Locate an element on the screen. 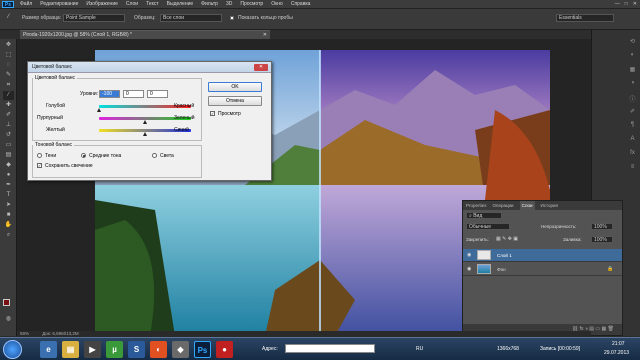 The width and height of the screenshot is (640, 360). brush-tool-icon: ✐ is located at coordinates (8, 115).